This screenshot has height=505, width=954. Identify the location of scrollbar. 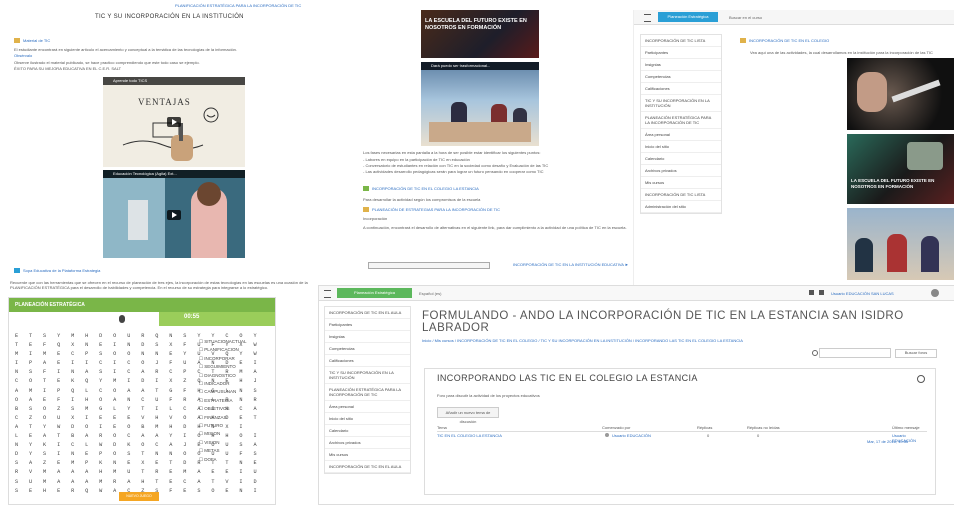
(429, 265).